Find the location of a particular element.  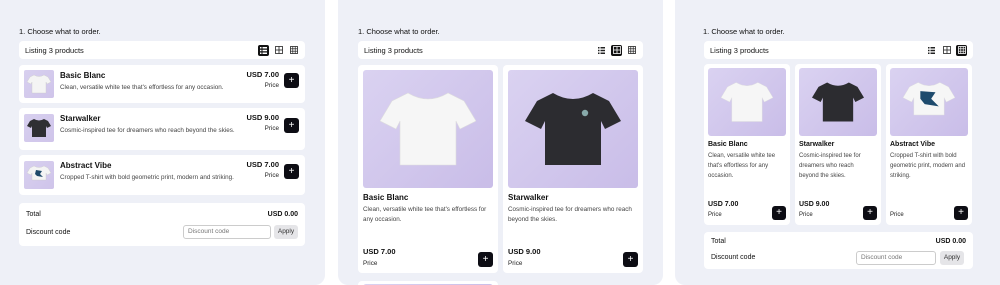

product-card is located at coordinates (428, 283).